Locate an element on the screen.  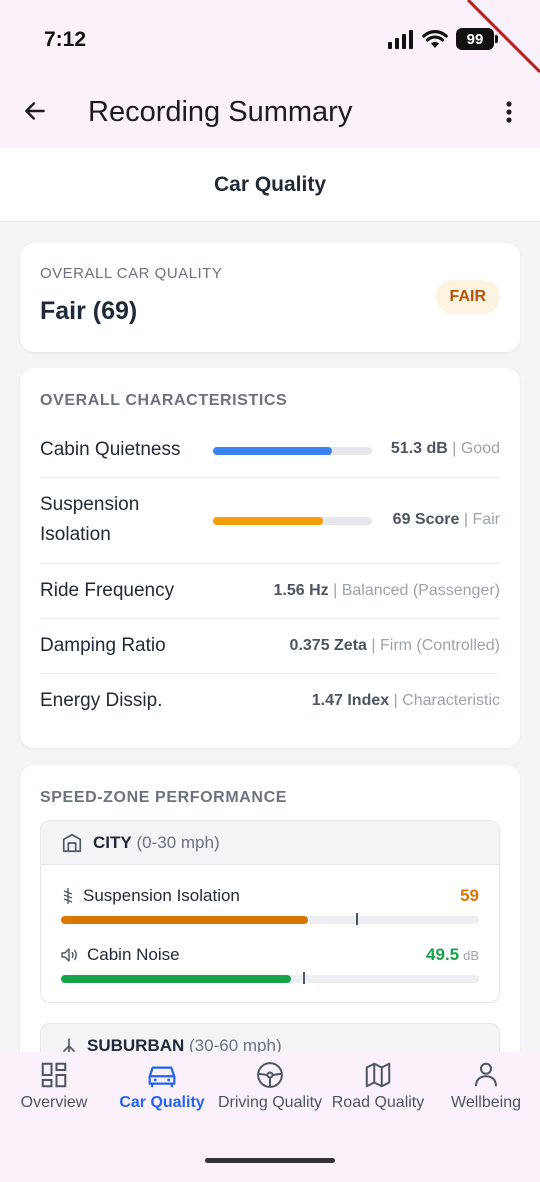
nav-item-road-quality: Road Quality is located at coordinates (378, 1094).